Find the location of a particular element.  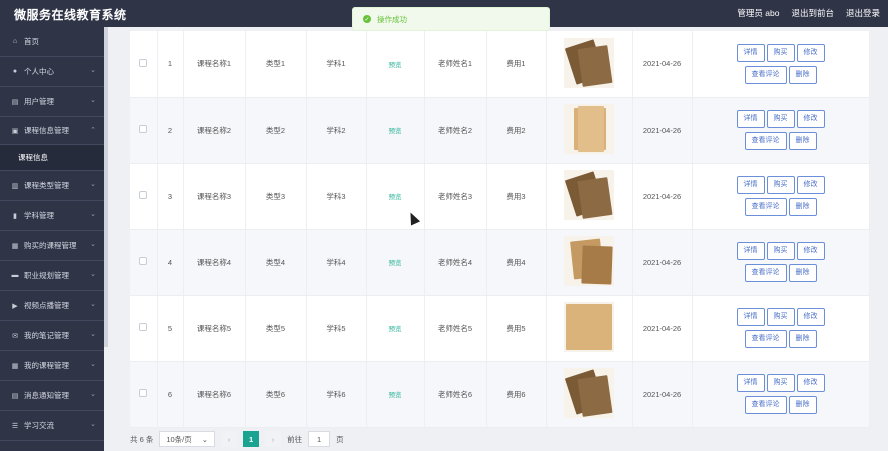

sidebar-item-subject: ▮学科管理⌄ is located at coordinates (52, 216).